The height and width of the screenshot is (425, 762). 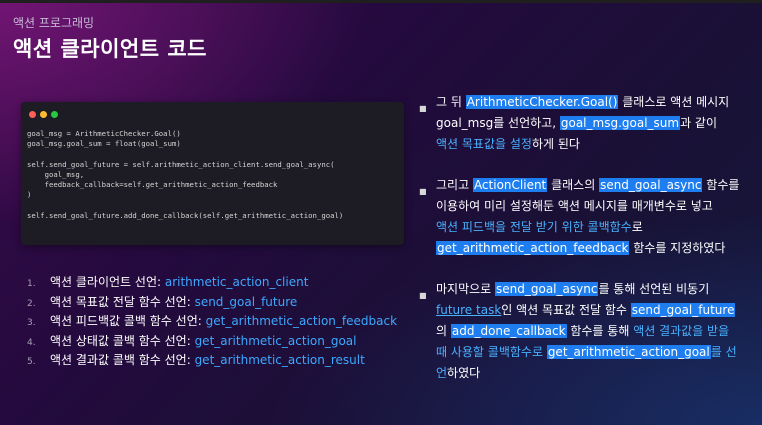 What do you see at coordinates (128, 321) in the screenshot?
I see `list-label: 액션 피드백값 콜백 함수 선언:` at bounding box center [128, 321].